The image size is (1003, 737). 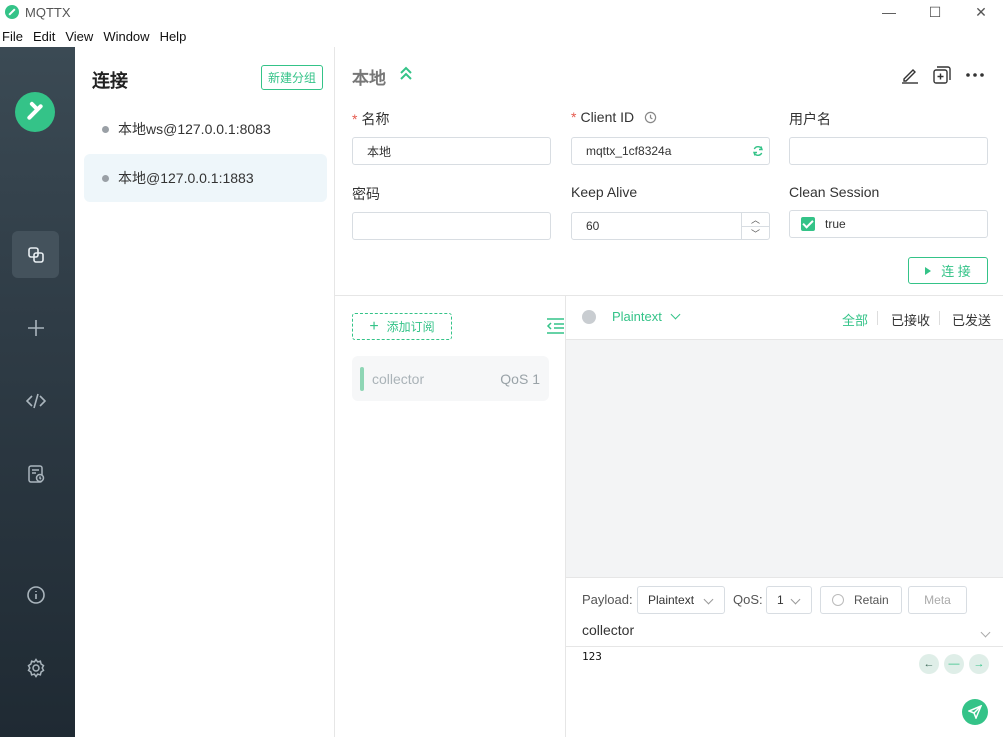 What do you see at coordinates (44, 37) in the screenshot?
I see `menu-edit: Edit` at bounding box center [44, 37].